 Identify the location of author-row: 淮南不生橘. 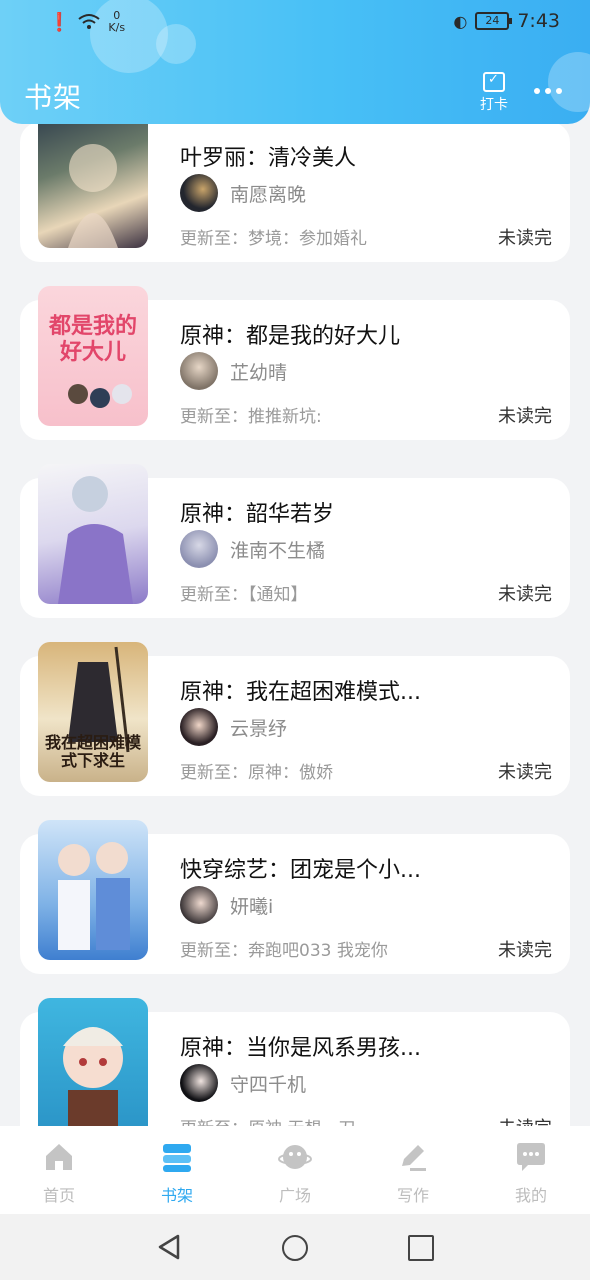
(252, 549).